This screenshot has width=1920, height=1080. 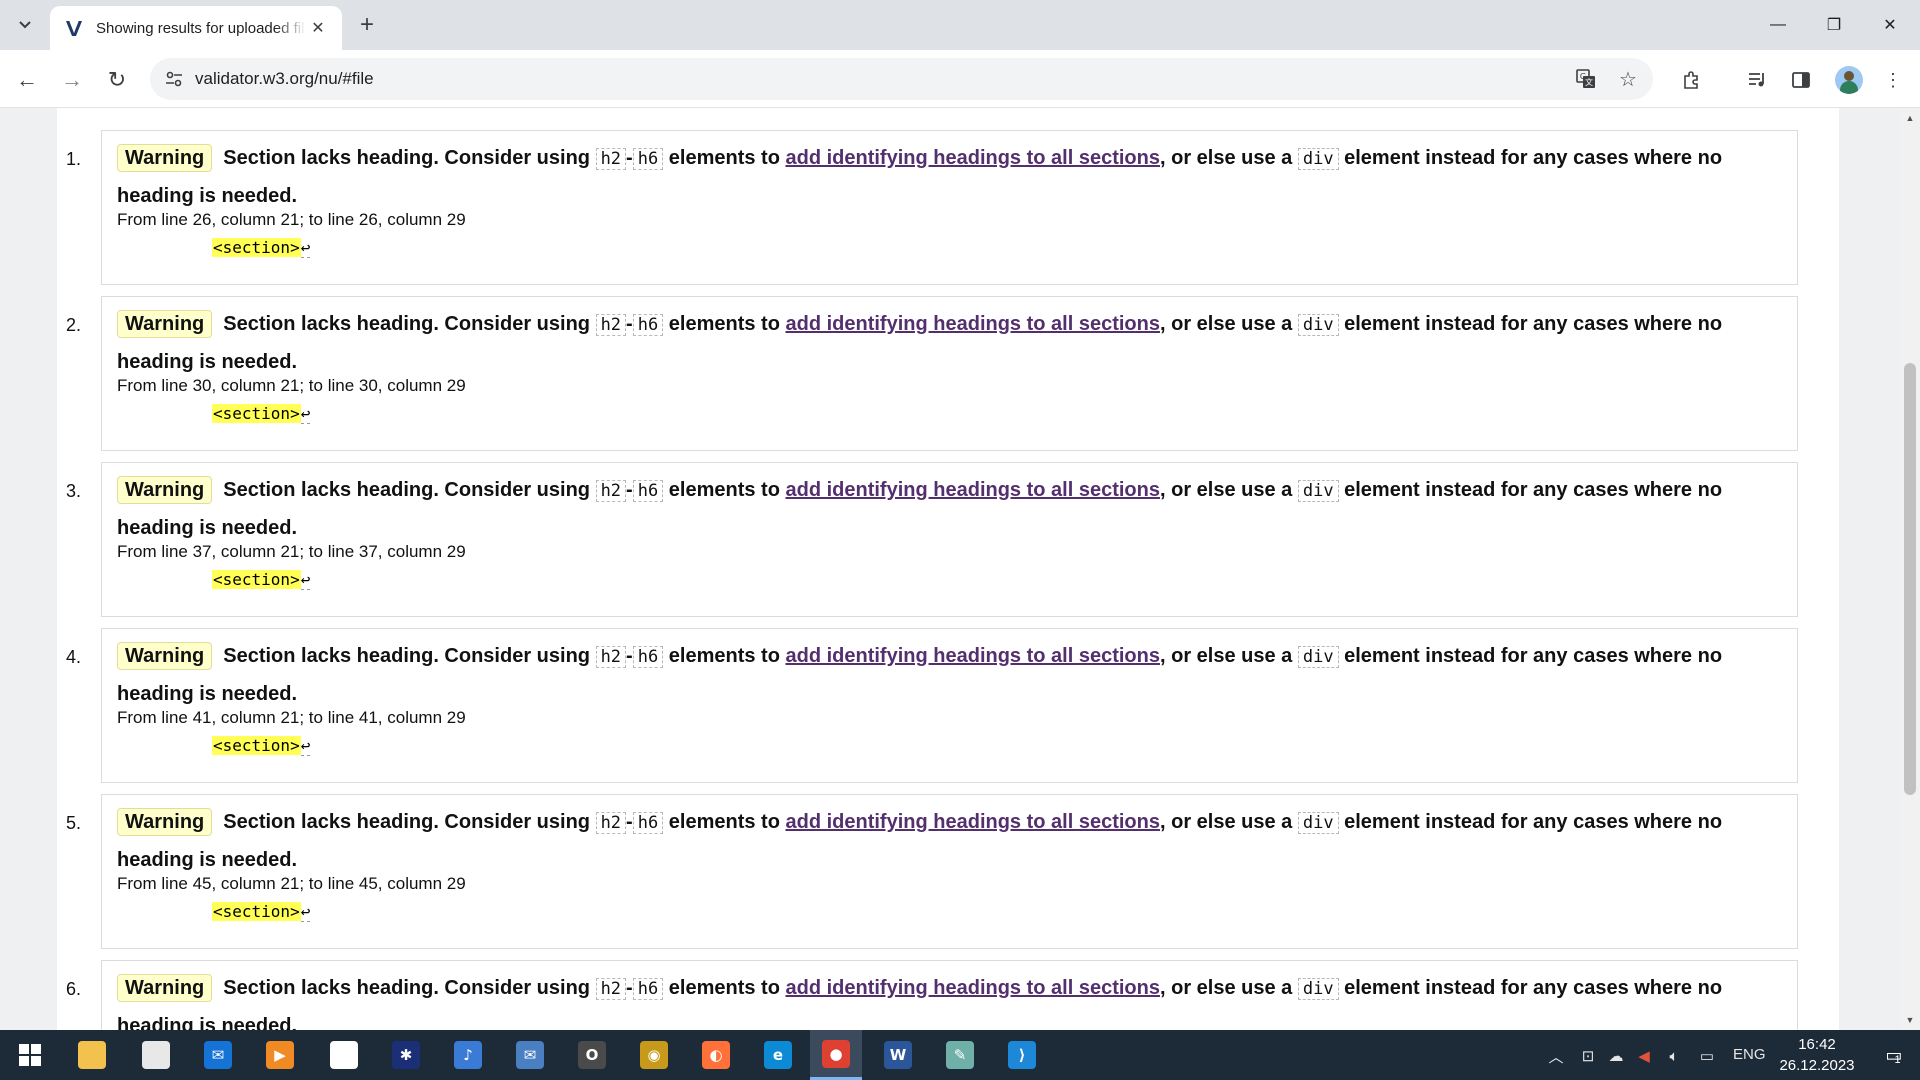 What do you see at coordinates (1644, 1056) in the screenshot?
I see `flag-icon: ◀` at bounding box center [1644, 1056].